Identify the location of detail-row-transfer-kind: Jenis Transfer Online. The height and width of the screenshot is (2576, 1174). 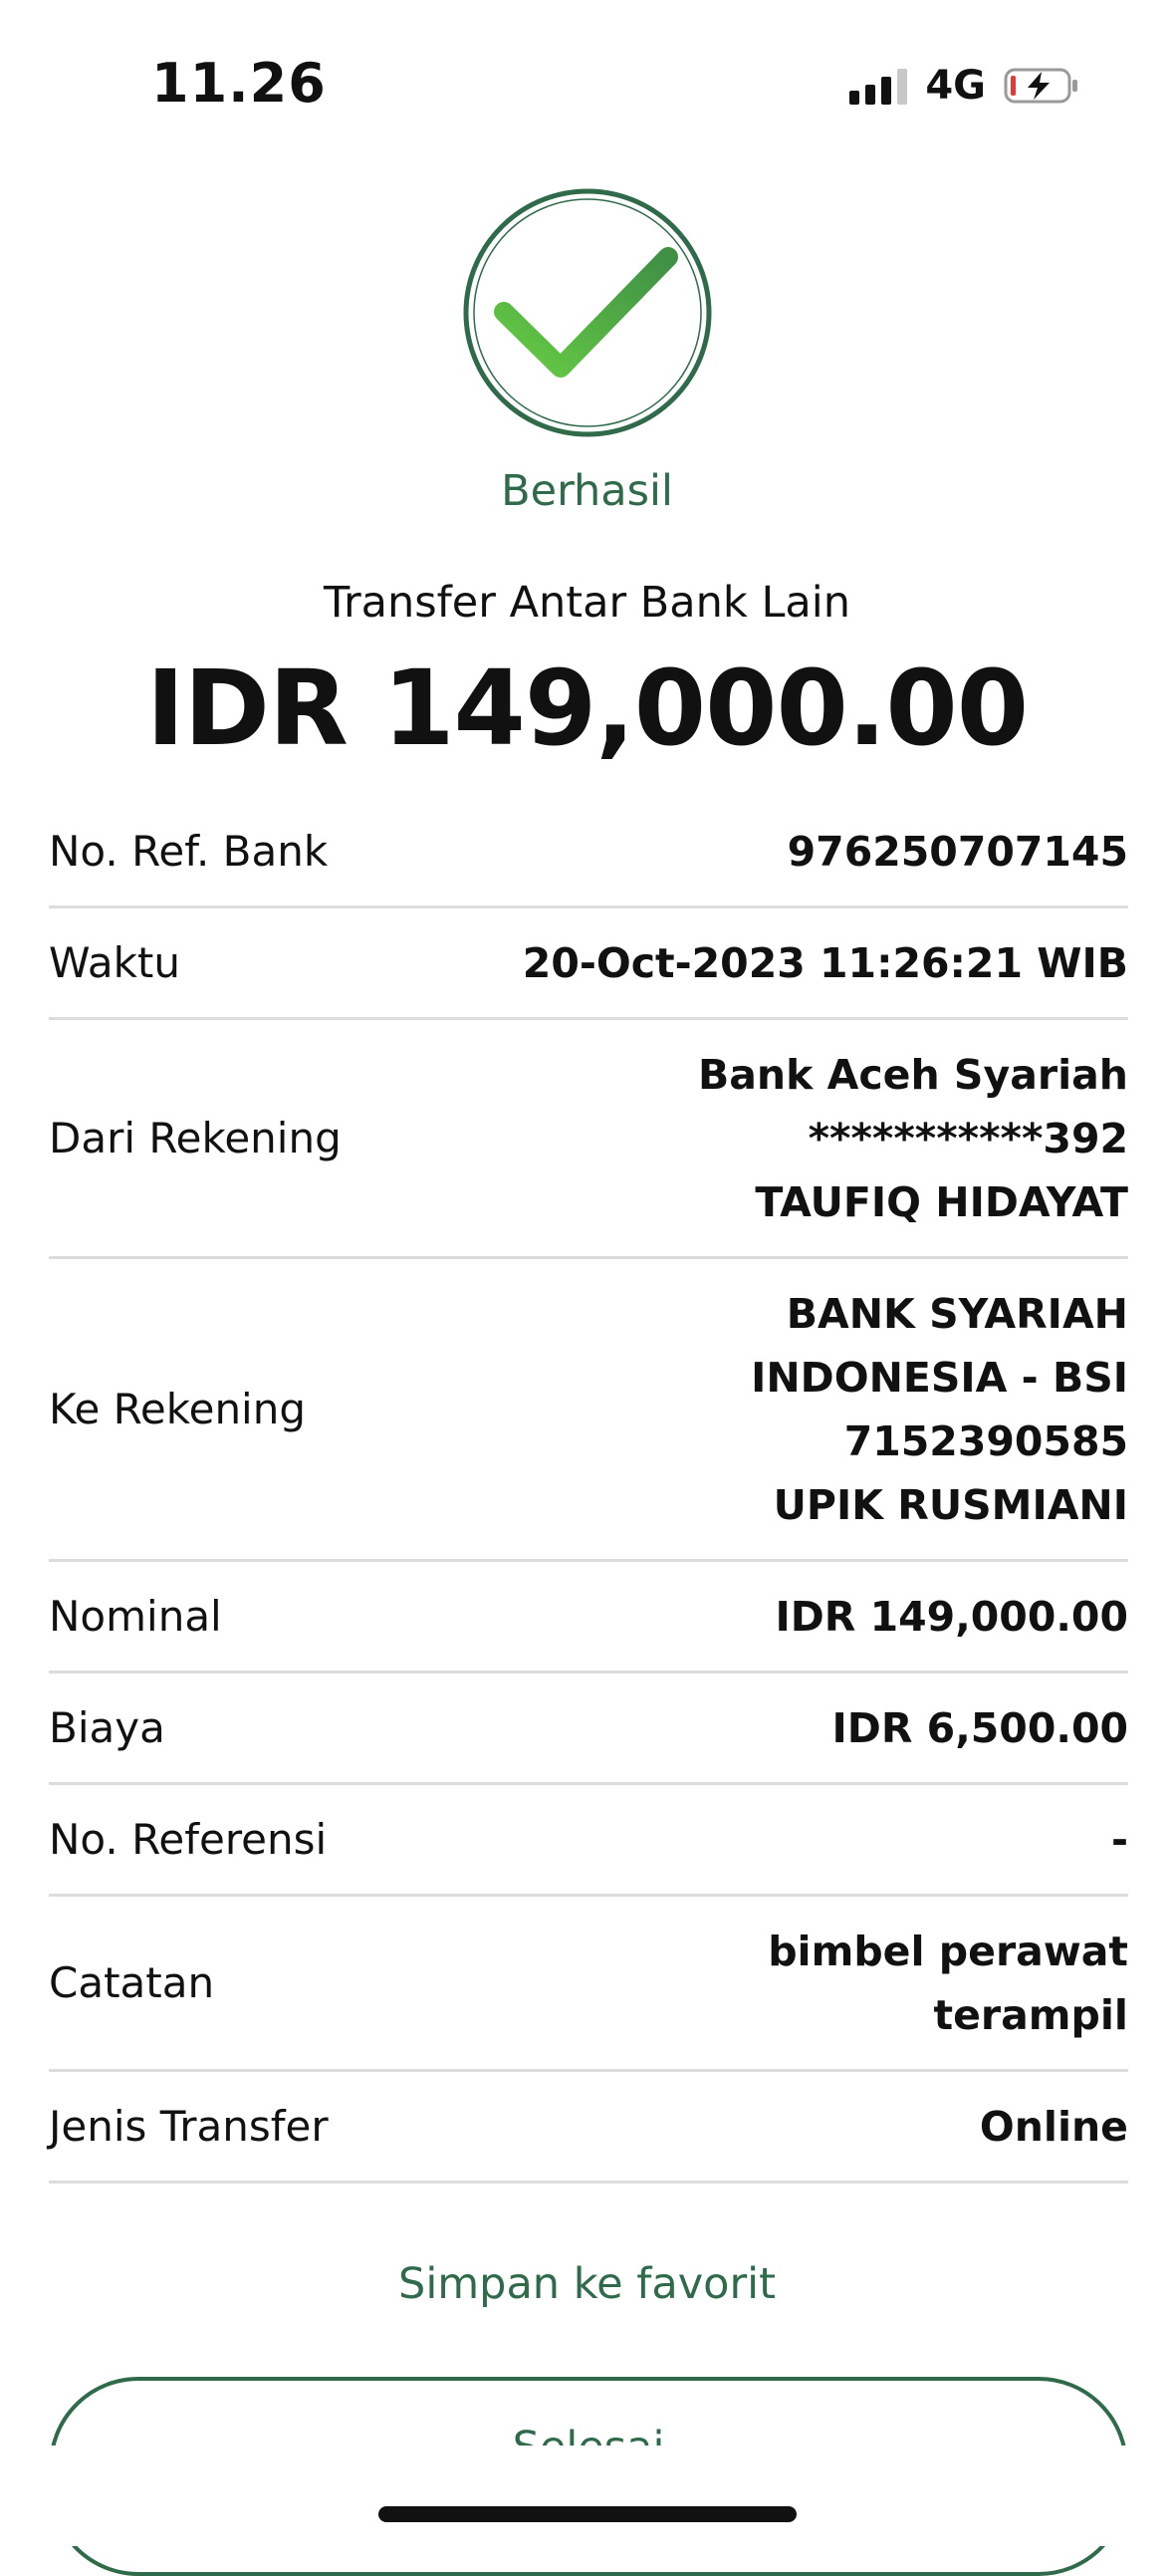
(588, 2128).